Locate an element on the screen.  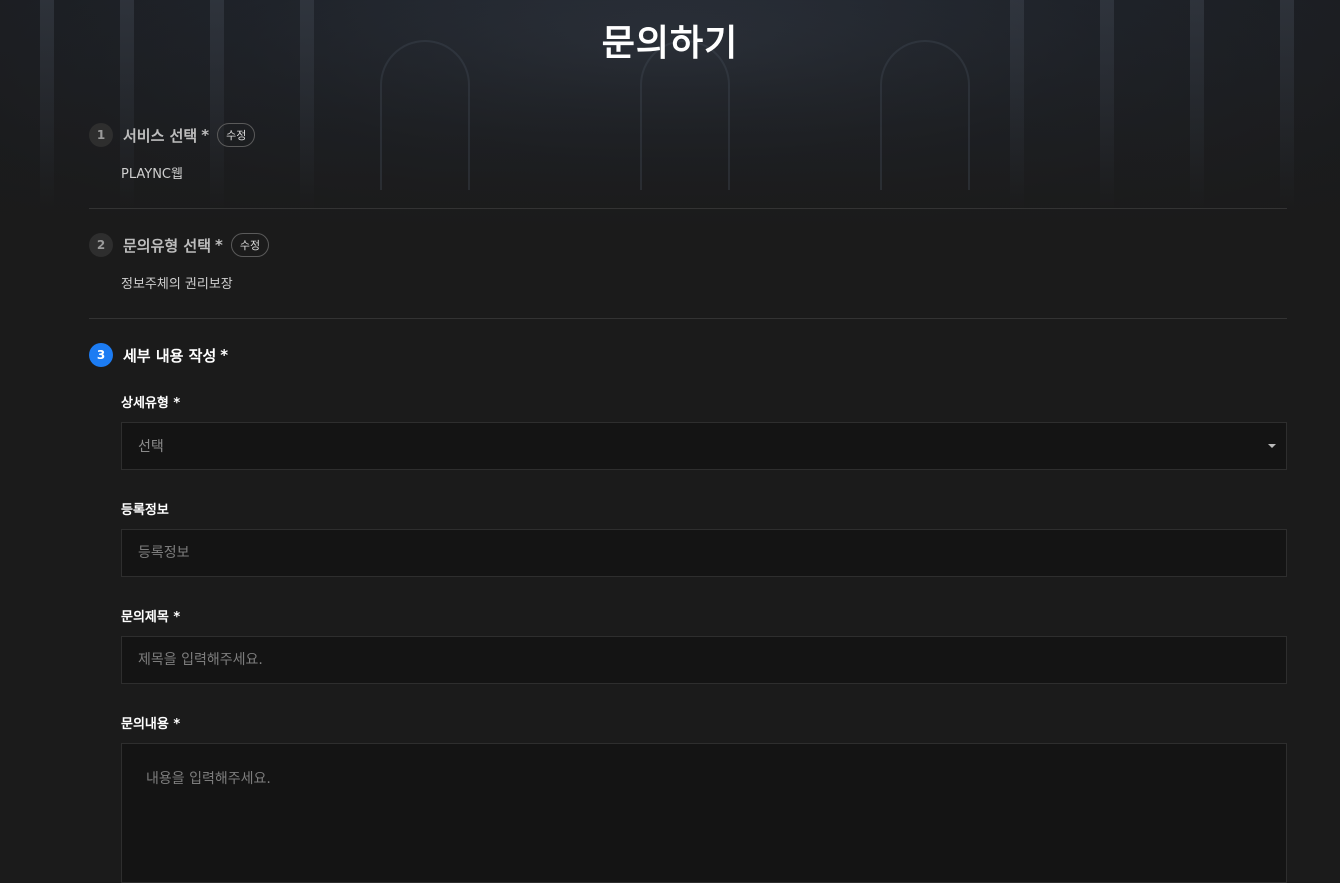
step-title: 문의유형 선택 is located at coordinates (167, 245).